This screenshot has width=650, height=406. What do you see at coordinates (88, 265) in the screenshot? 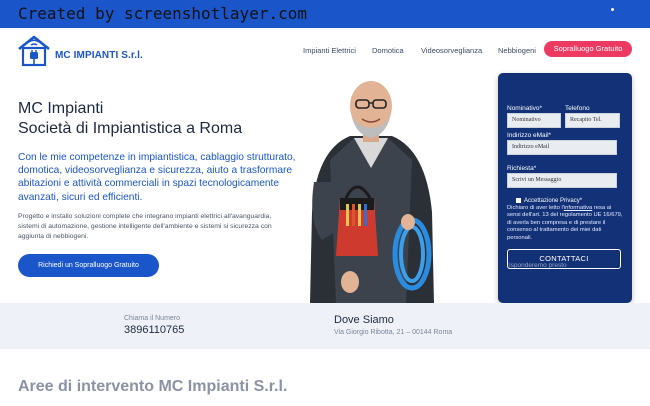
I see `request-inspection-button: Richiedi un Sopralluogo Gratuito` at bounding box center [88, 265].